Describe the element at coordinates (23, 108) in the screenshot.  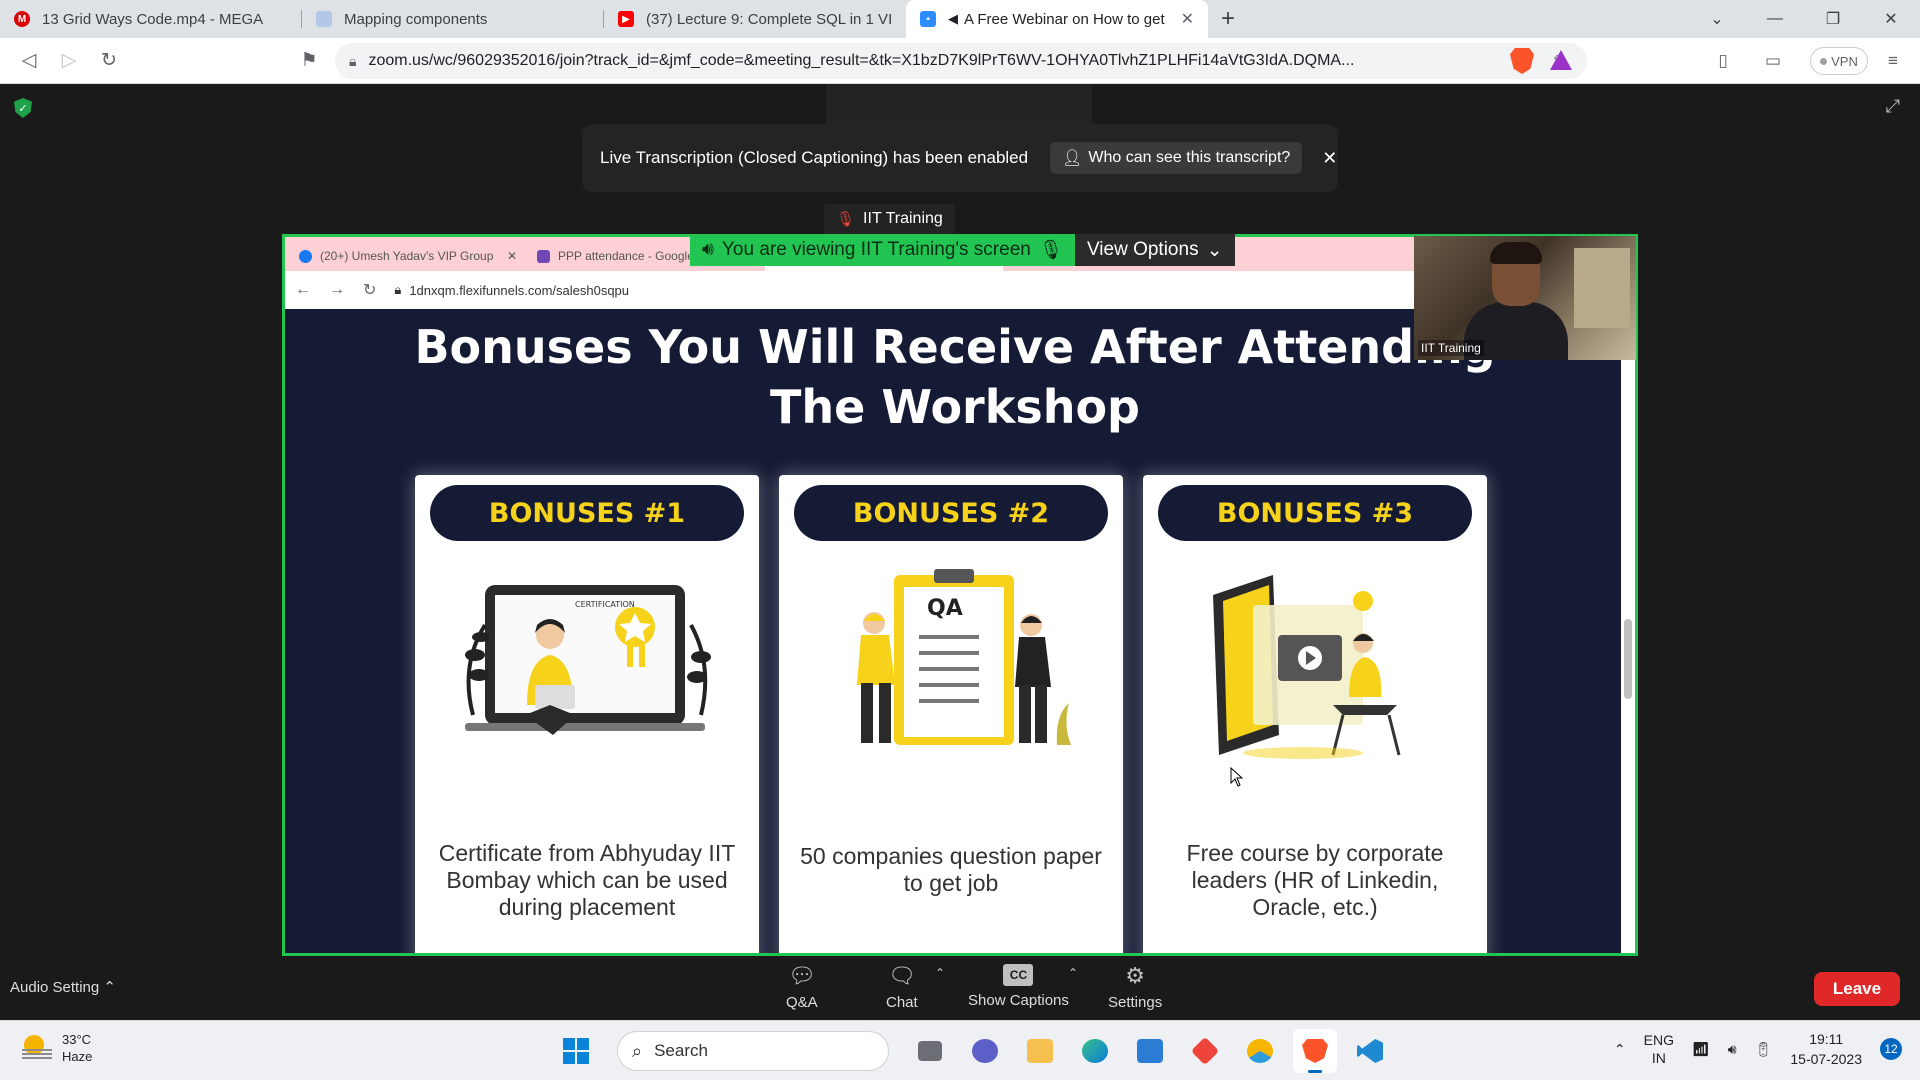
I see `security-shield-icon: ✓` at that location.